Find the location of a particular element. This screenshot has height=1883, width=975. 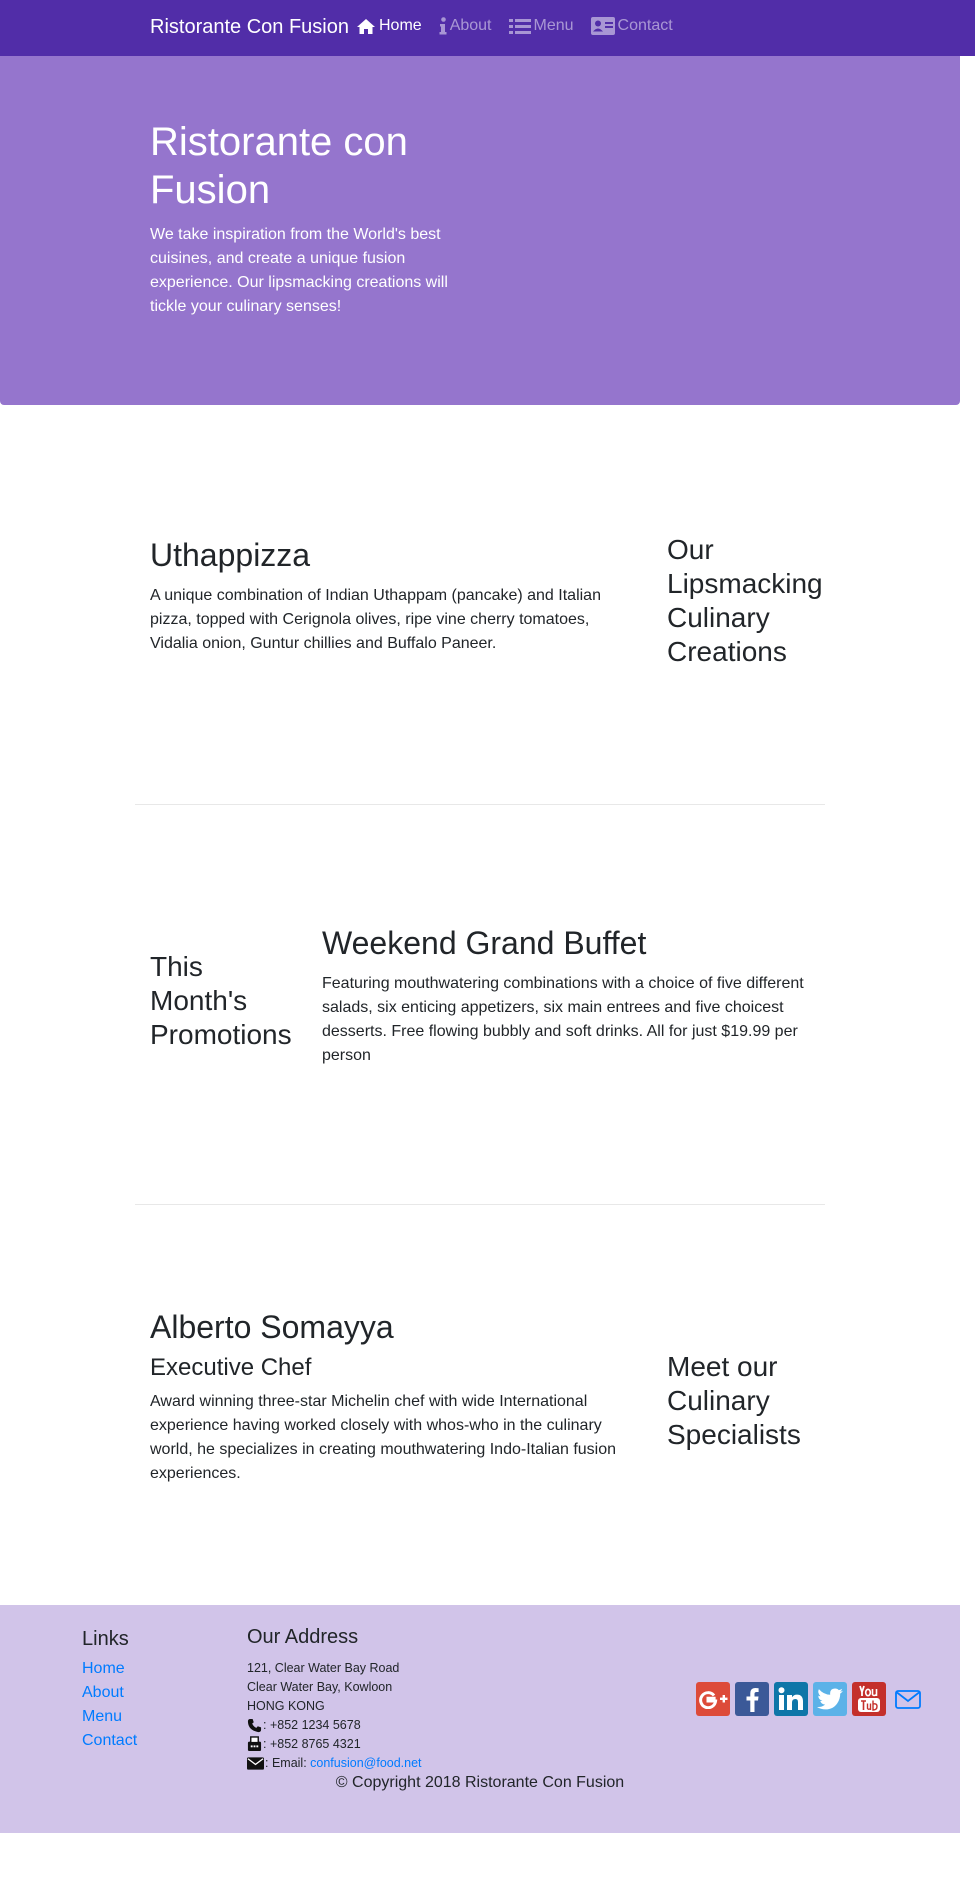

youtube-icon is located at coordinates (869, 1698).